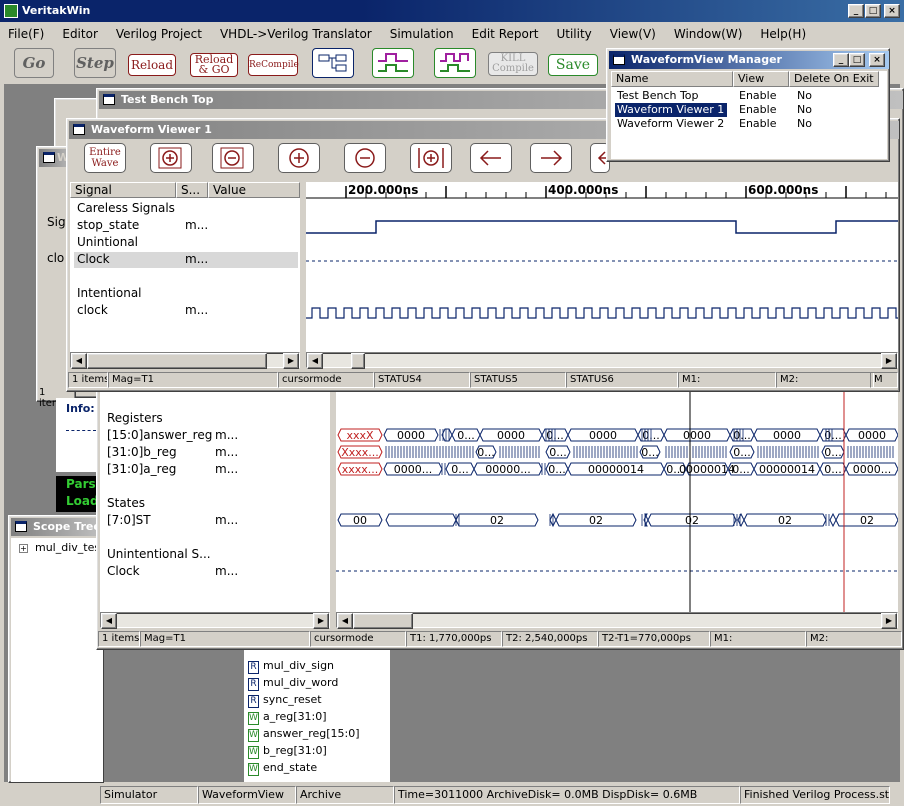 The height and width of the screenshot is (806, 904). Describe the element at coordinates (80, 34) in the screenshot. I see `menu-item: Editor` at that location.